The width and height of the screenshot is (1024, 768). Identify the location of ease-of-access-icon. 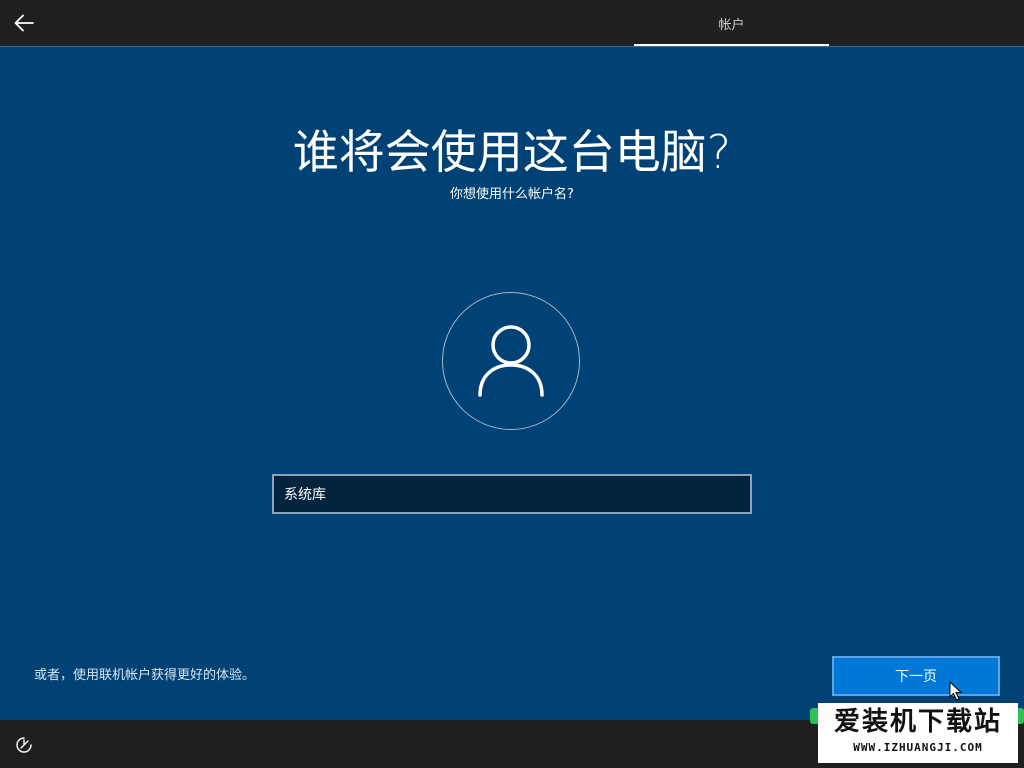
(24, 745).